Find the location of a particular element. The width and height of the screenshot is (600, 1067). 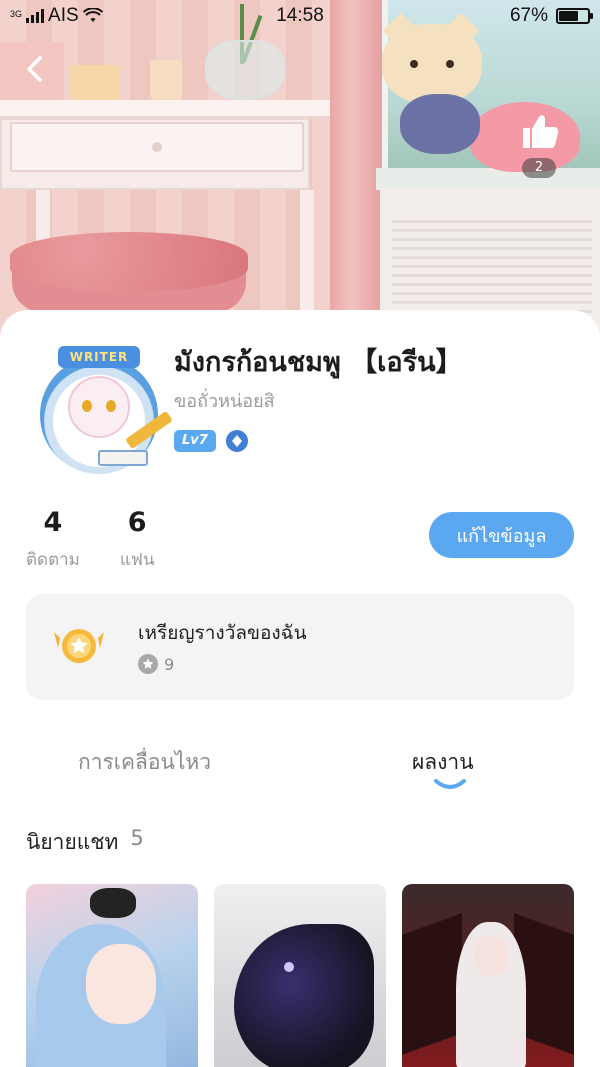

cover-gift-box is located at coordinates (95, 83).